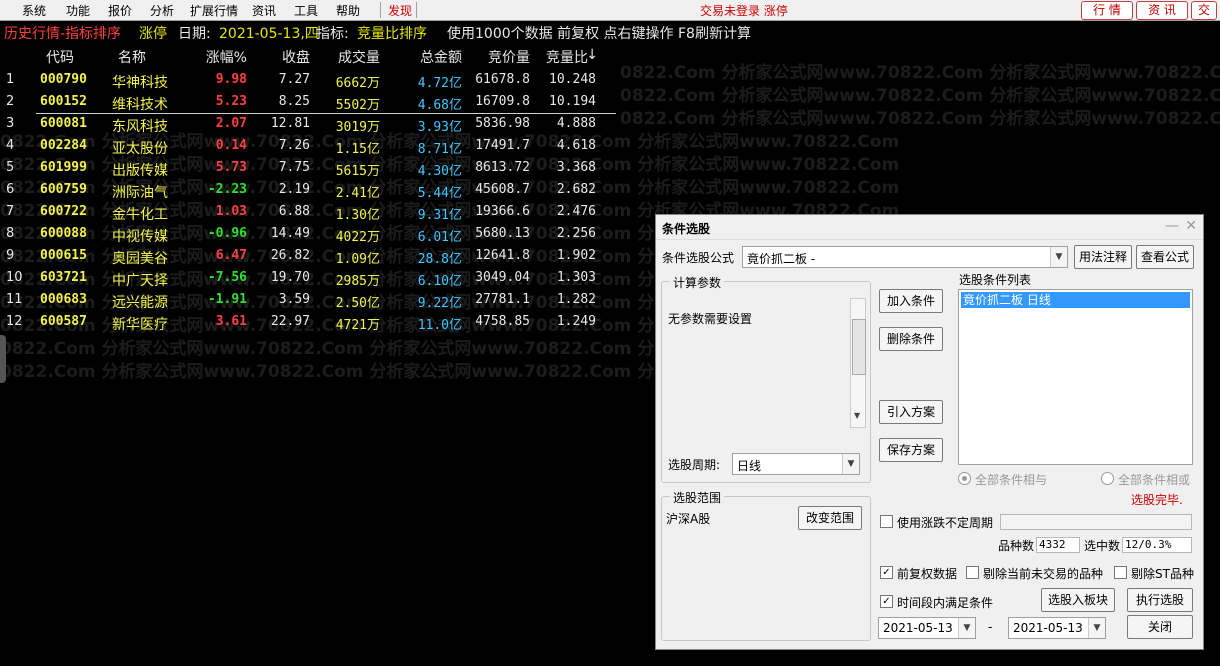 The width and height of the screenshot is (1220, 666). I want to click on stock-name: 中视传媒, so click(140, 237).